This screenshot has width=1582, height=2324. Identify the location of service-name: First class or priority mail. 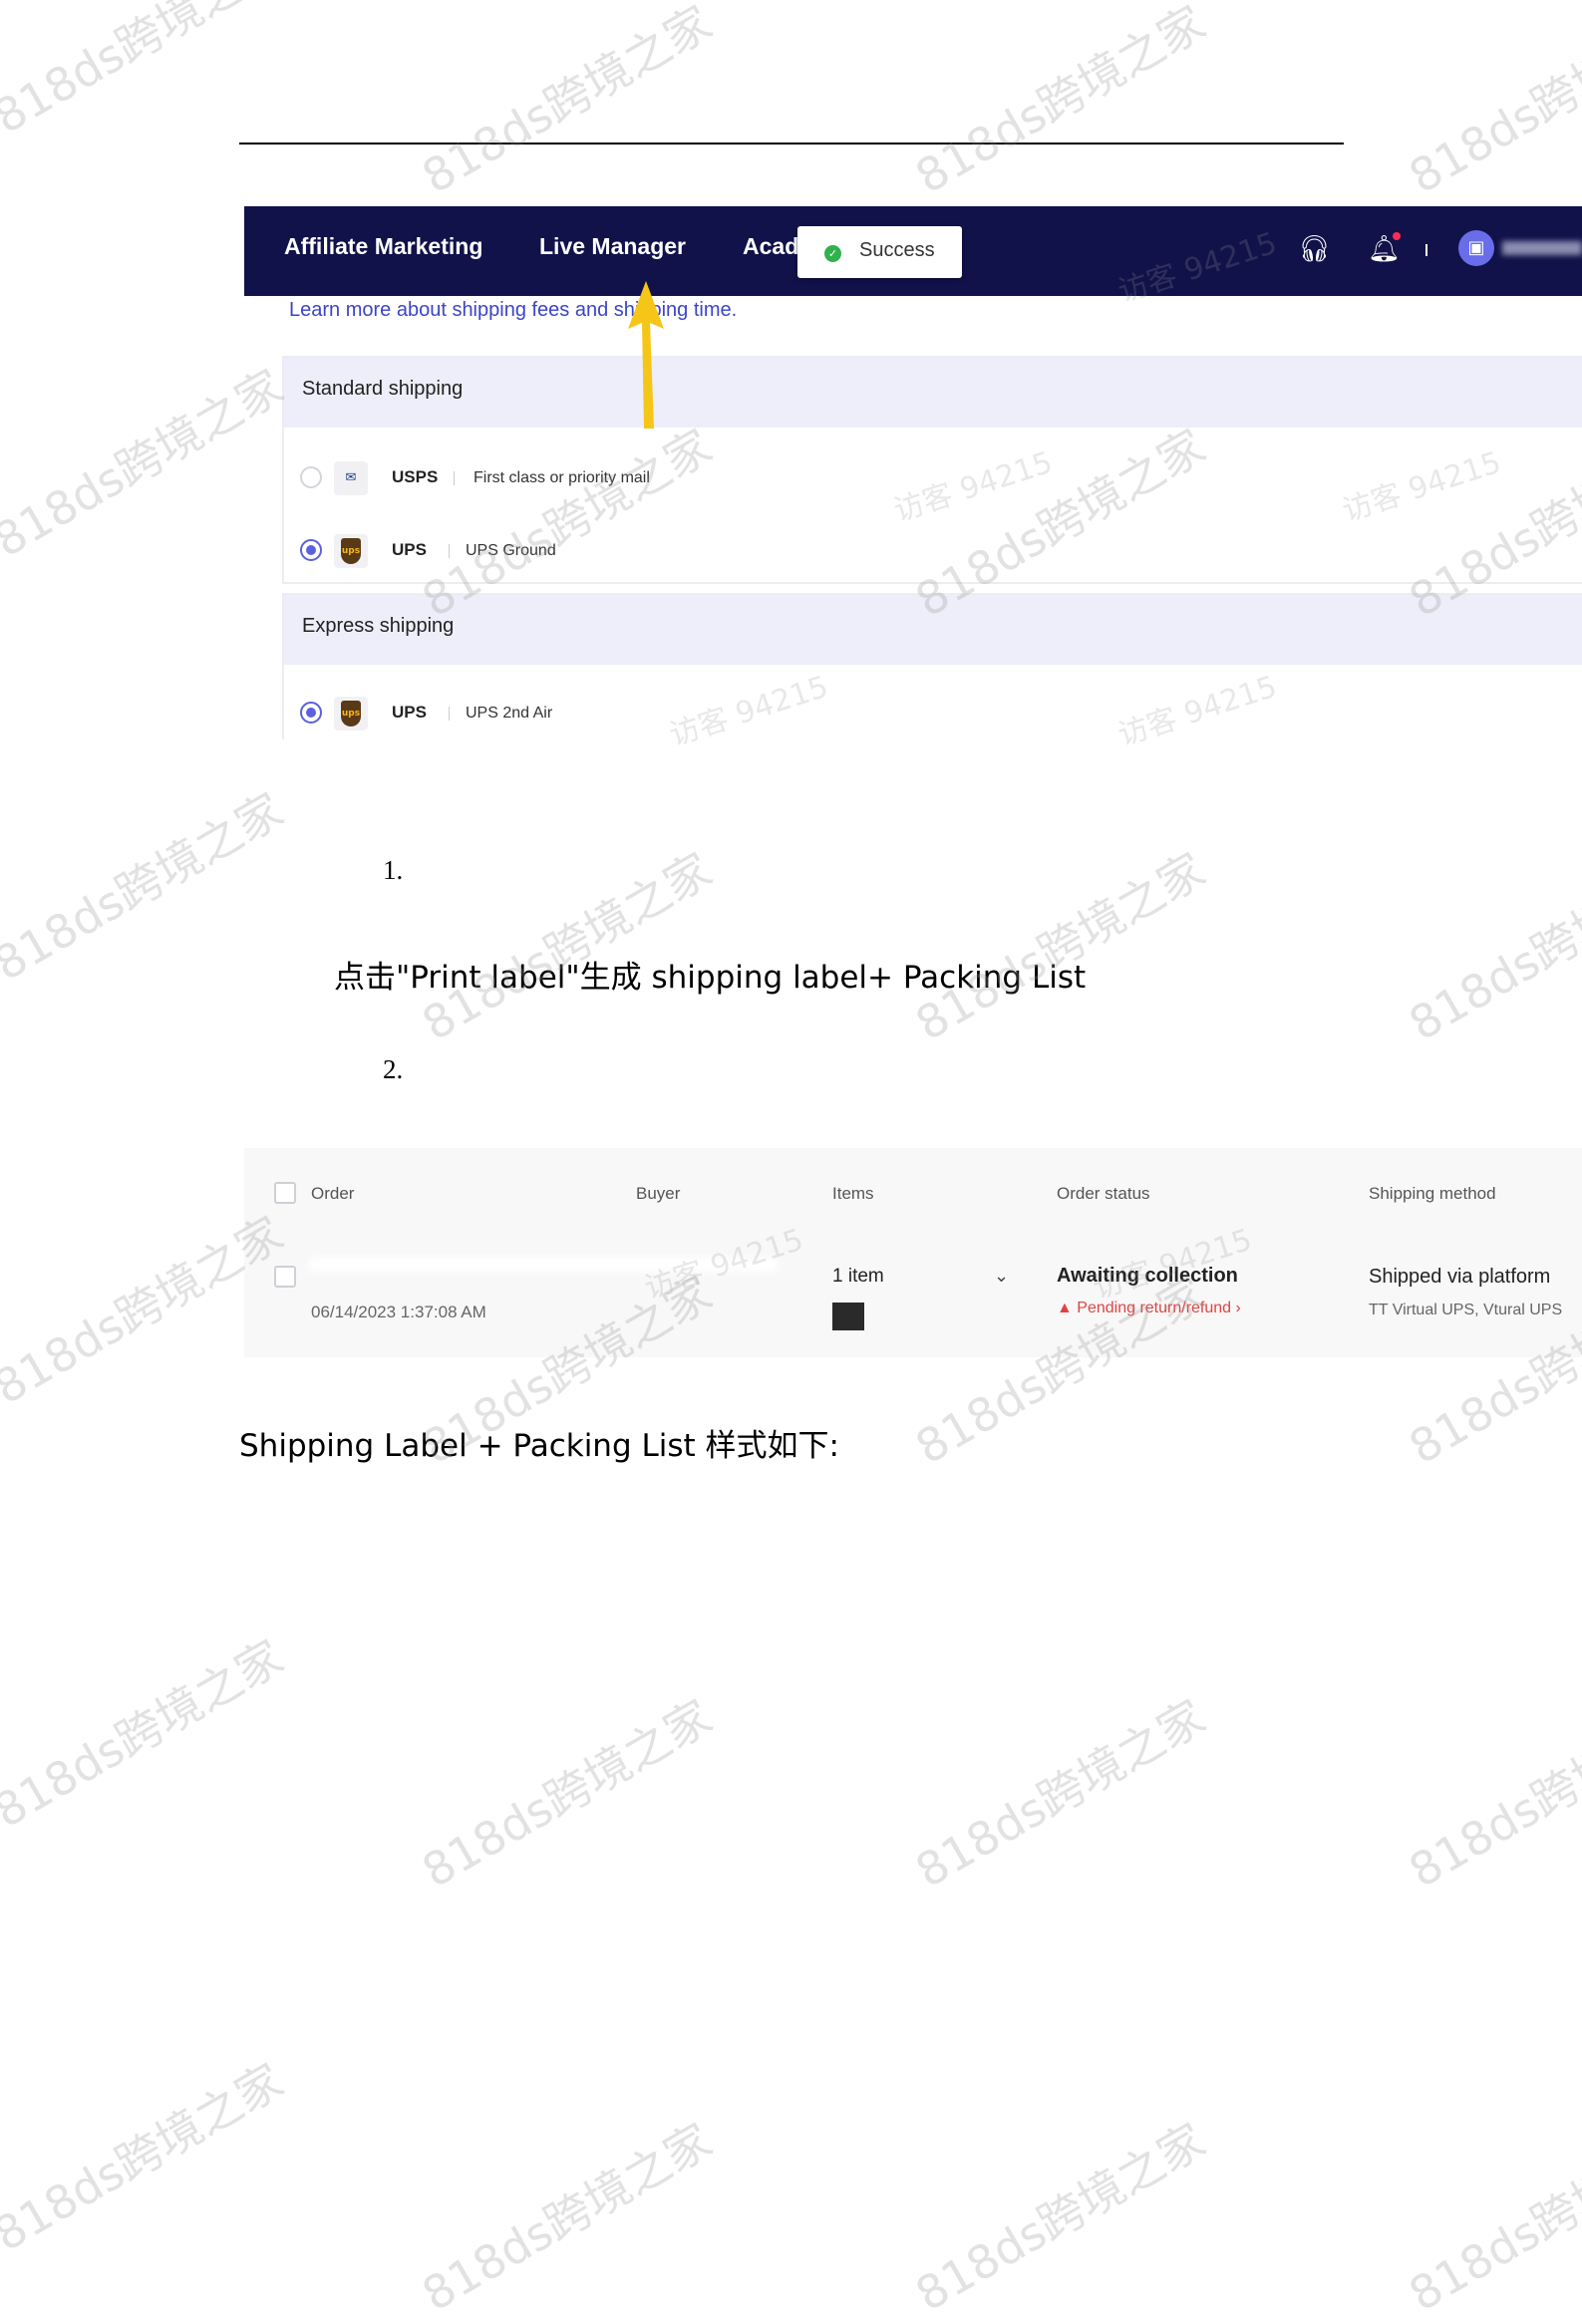
(562, 477).